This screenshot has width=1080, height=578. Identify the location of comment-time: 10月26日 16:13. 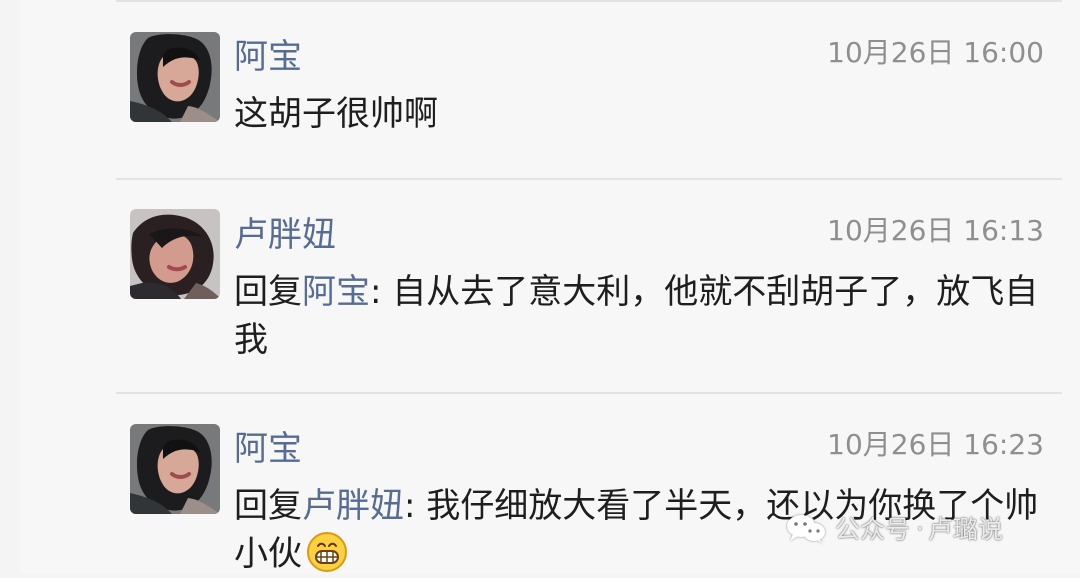
(935, 230).